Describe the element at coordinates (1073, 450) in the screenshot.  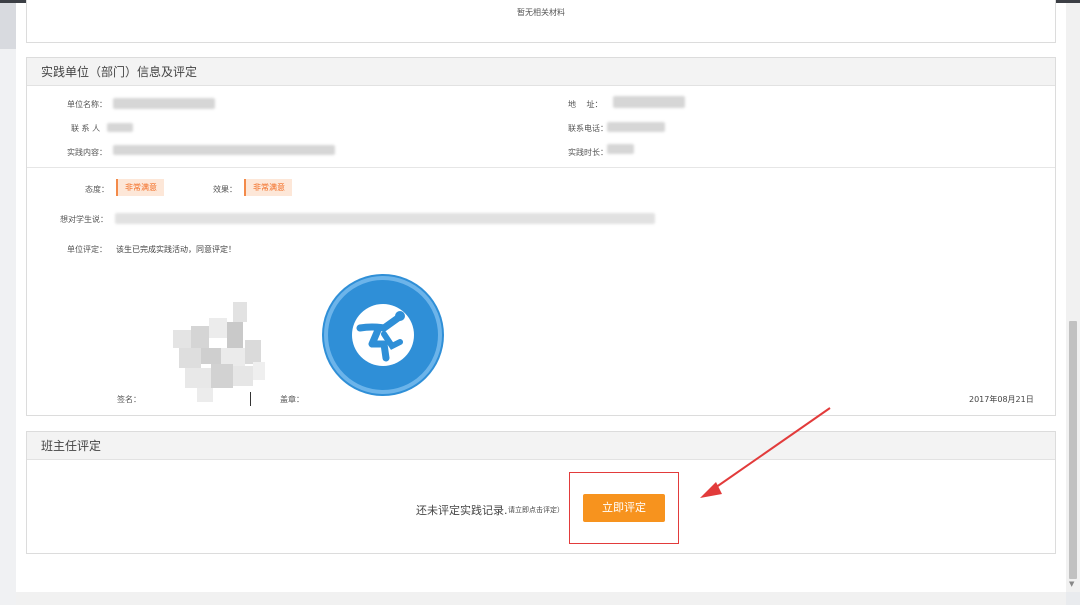
I see `scrollbar-thumb` at that location.